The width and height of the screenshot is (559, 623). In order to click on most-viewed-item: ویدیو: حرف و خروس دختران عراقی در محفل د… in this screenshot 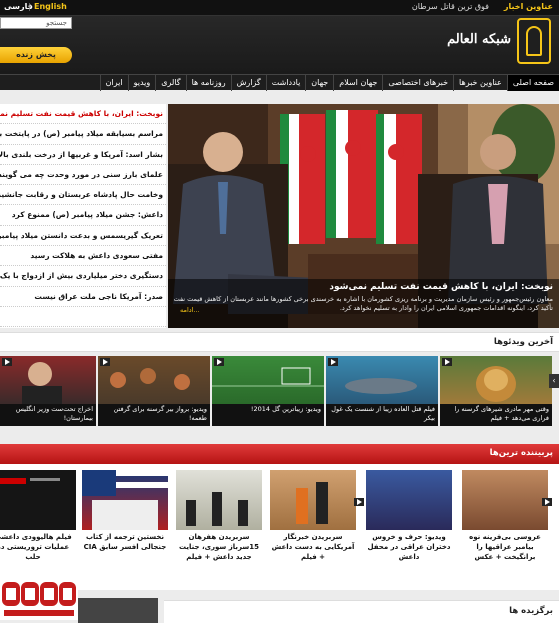, I will do `click(409, 528)`.